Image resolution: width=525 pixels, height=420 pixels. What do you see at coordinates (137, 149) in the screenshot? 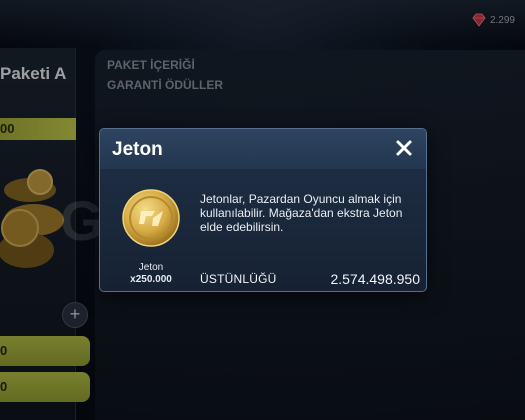
I see `dialog-title: Jeton` at bounding box center [137, 149].